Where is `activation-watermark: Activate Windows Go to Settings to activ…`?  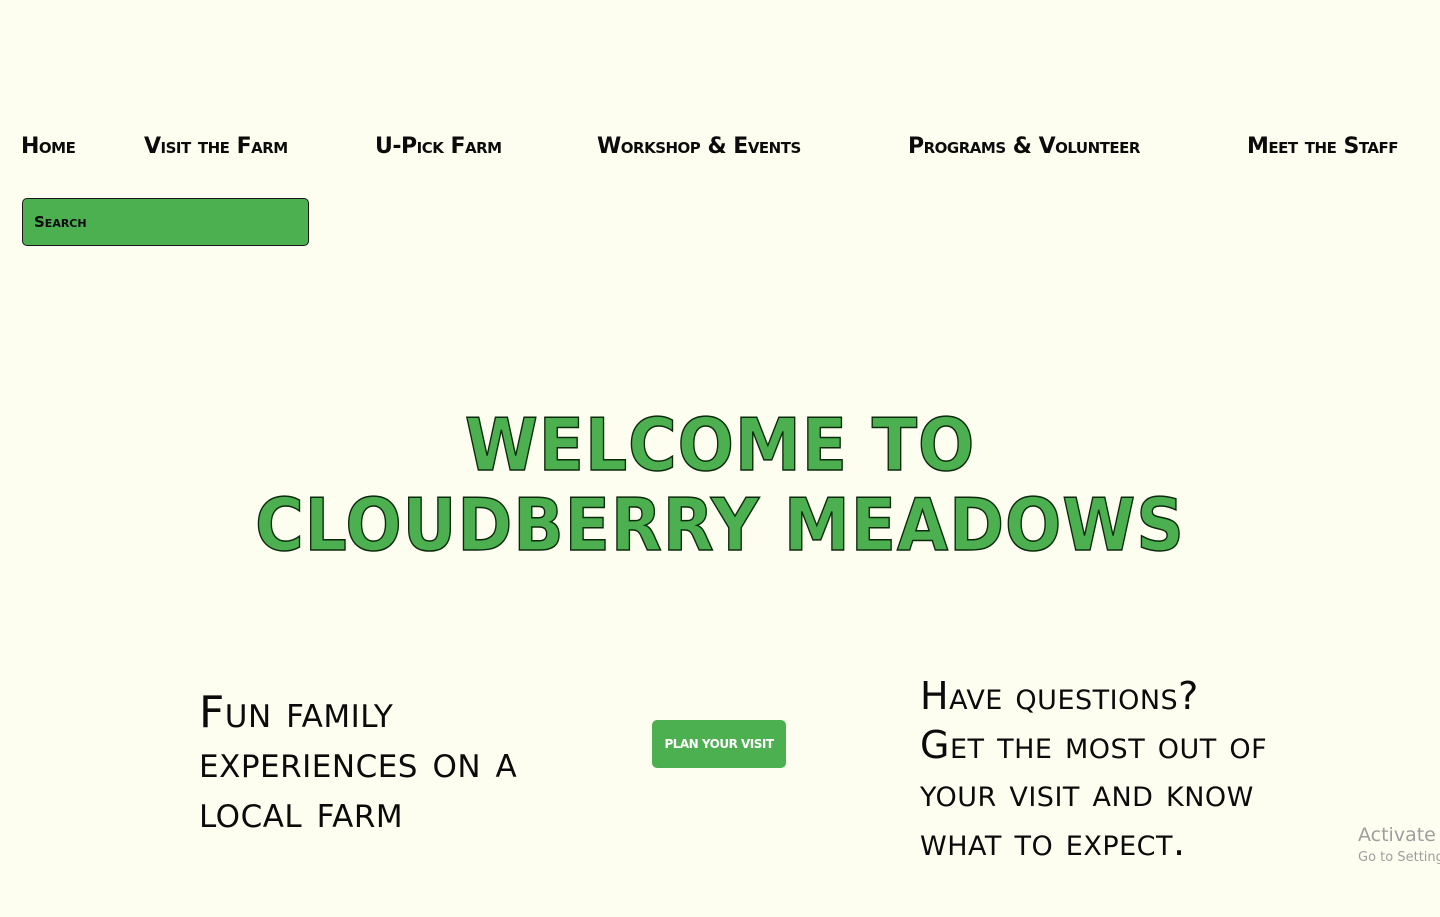
activation-watermark: Activate Windows Go to Settings to activ… is located at coordinates (1399, 847).